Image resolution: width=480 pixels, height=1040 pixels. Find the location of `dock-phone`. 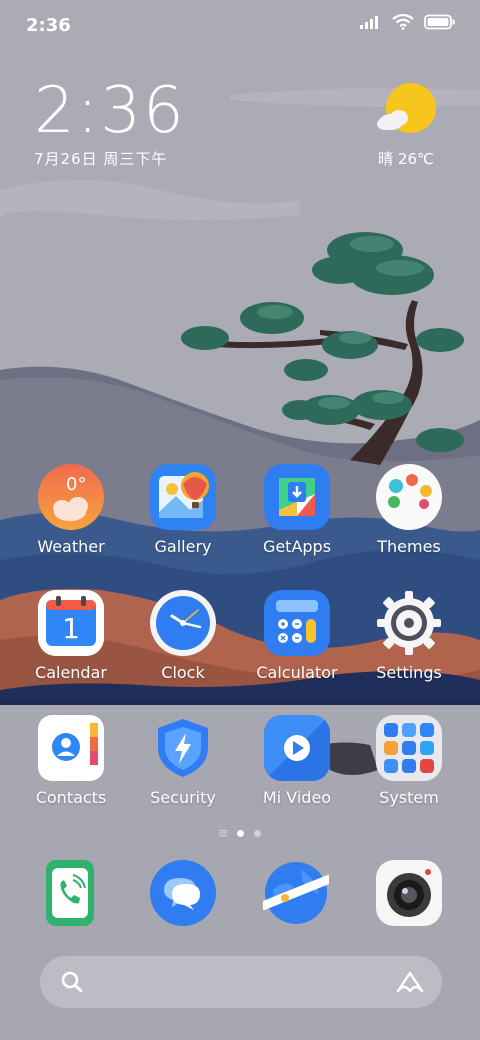

dock-phone is located at coordinates (70, 893).